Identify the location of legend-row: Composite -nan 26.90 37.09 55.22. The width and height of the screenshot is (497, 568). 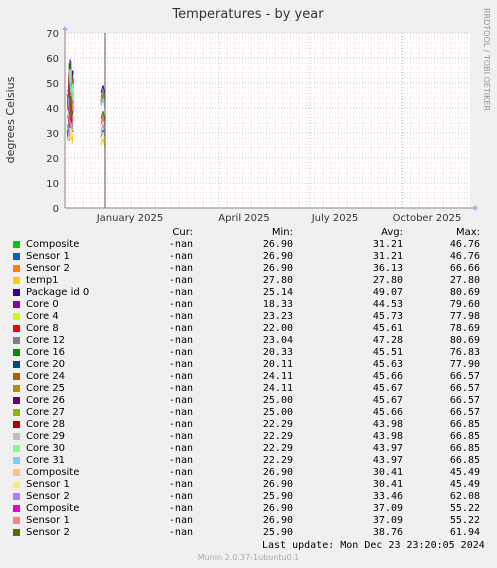
(247, 509).